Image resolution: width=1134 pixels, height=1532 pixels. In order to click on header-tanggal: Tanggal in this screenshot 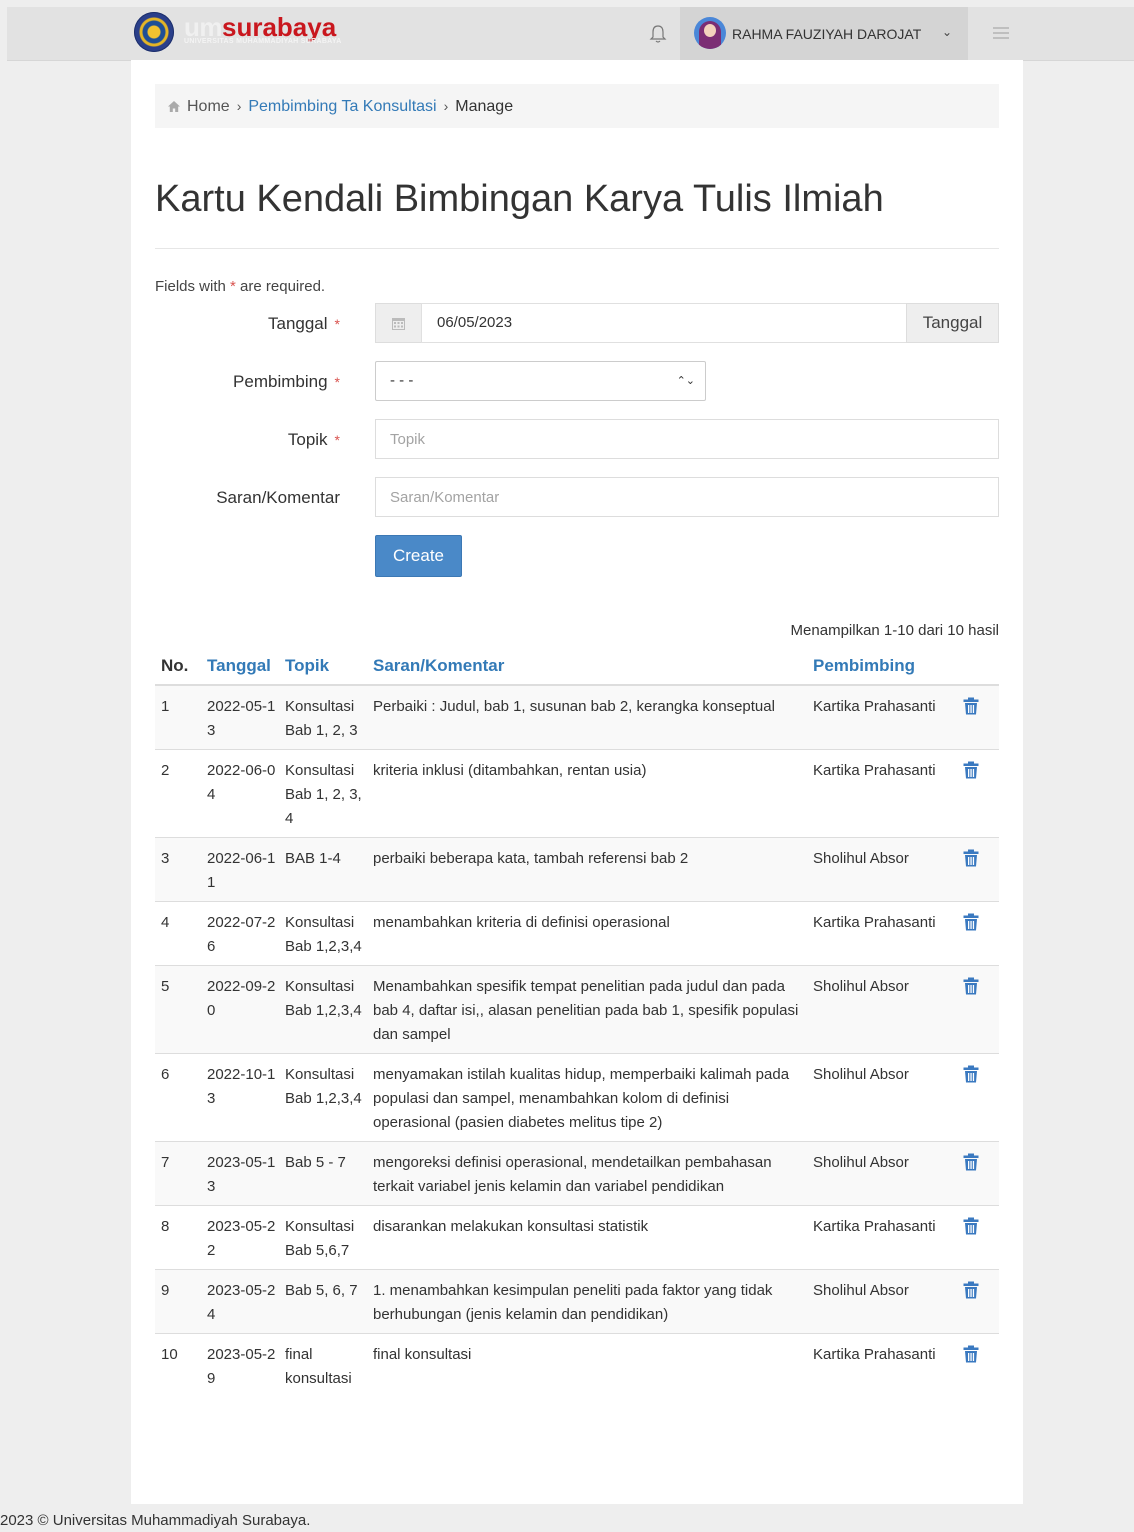, I will do `click(240, 667)`.